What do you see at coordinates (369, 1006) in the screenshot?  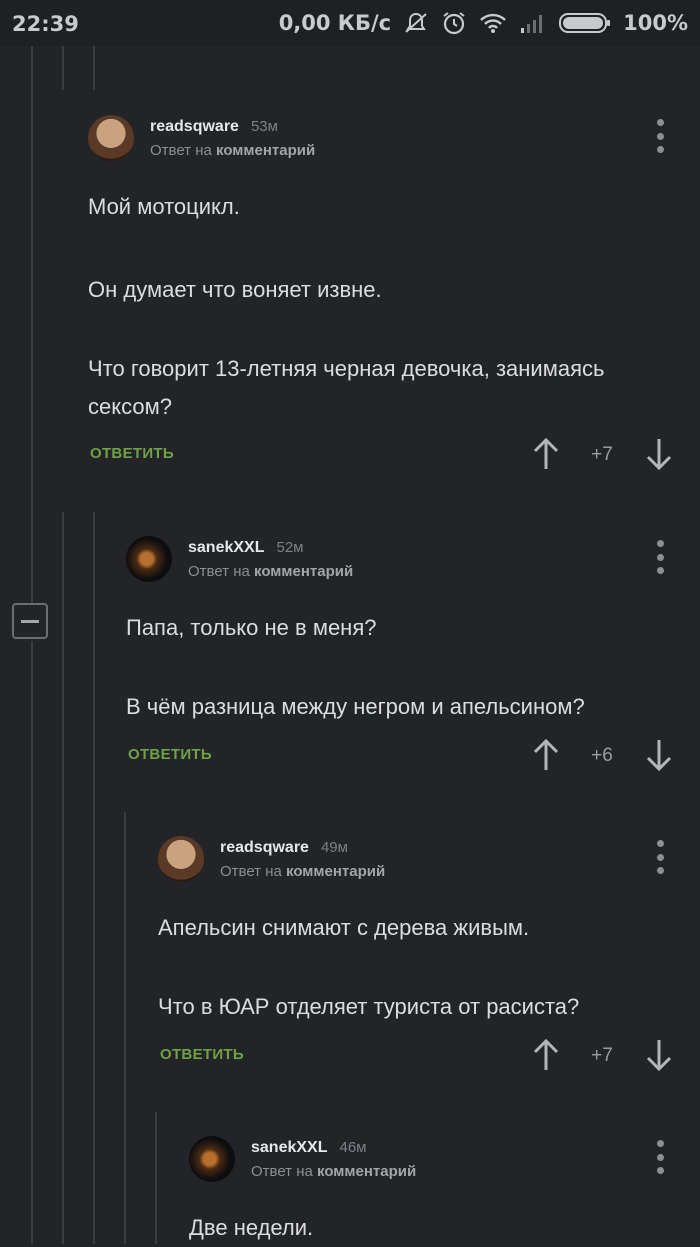 I see `comment-paragraph: Что в ЮАР отделяет туриста от расиста?` at bounding box center [369, 1006].